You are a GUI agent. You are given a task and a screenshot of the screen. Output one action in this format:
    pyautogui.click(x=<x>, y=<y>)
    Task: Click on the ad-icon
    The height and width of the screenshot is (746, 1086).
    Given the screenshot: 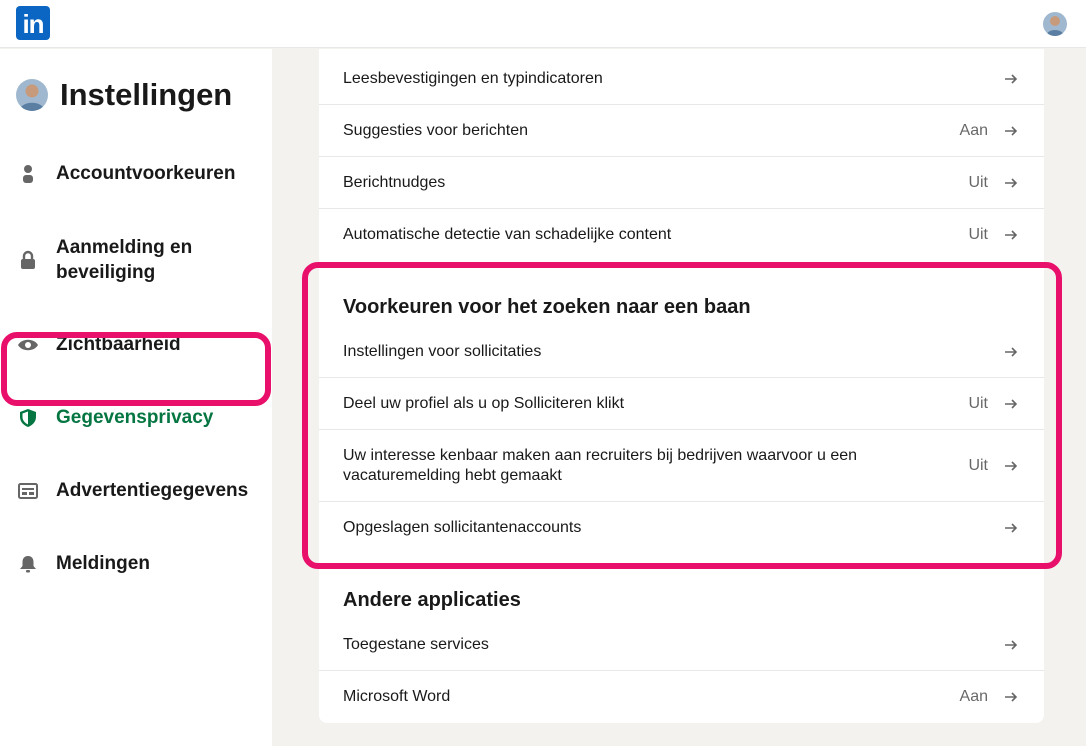 What is the action you would take?
    pyautogui.click(x=28, y=491)
    